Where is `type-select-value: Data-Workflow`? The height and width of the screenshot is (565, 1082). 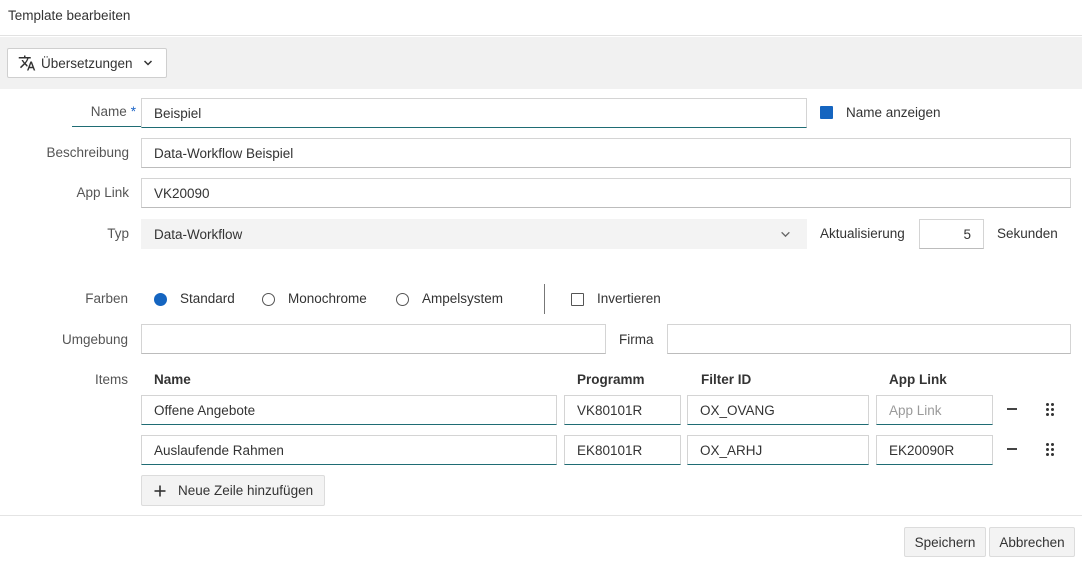
type-select-value: Data-Workflow is located at coordinates (198, 234).